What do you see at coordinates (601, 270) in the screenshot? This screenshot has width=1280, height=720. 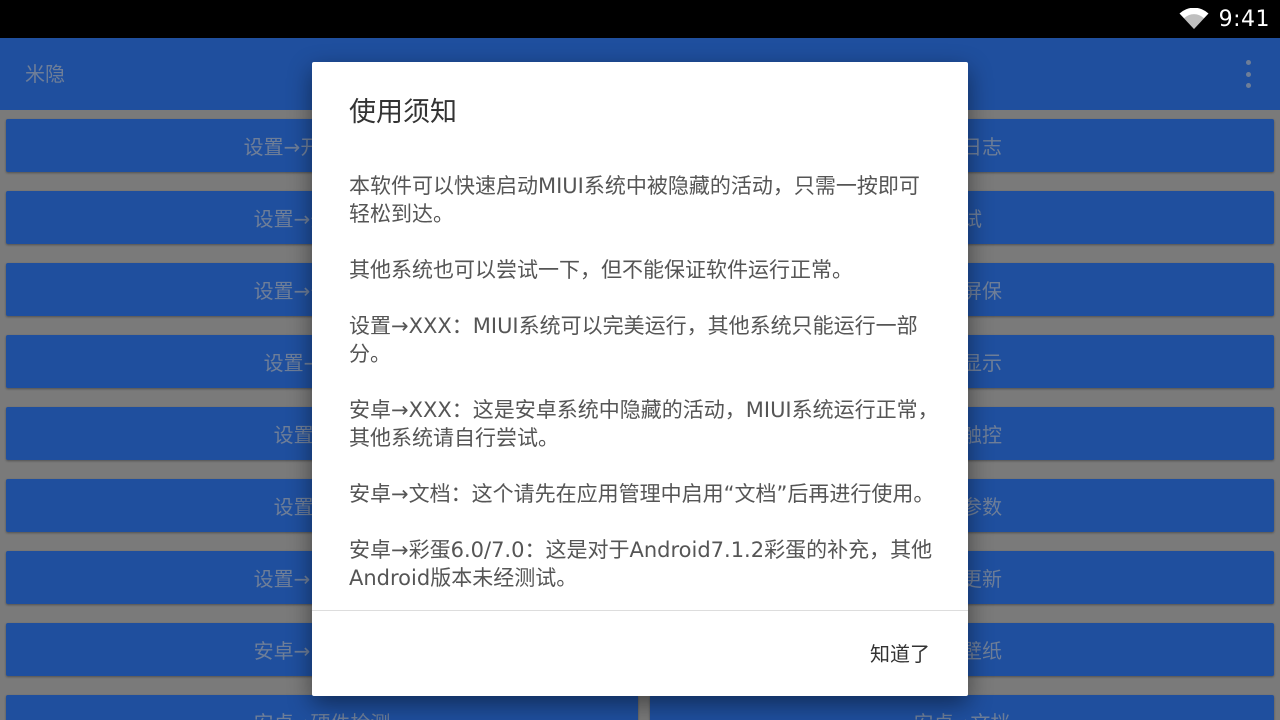 I see `dialog-paragraph: 其他系统也可以尝试一下，但不能保证软件运行正常。` at bounding box center [601, 270].